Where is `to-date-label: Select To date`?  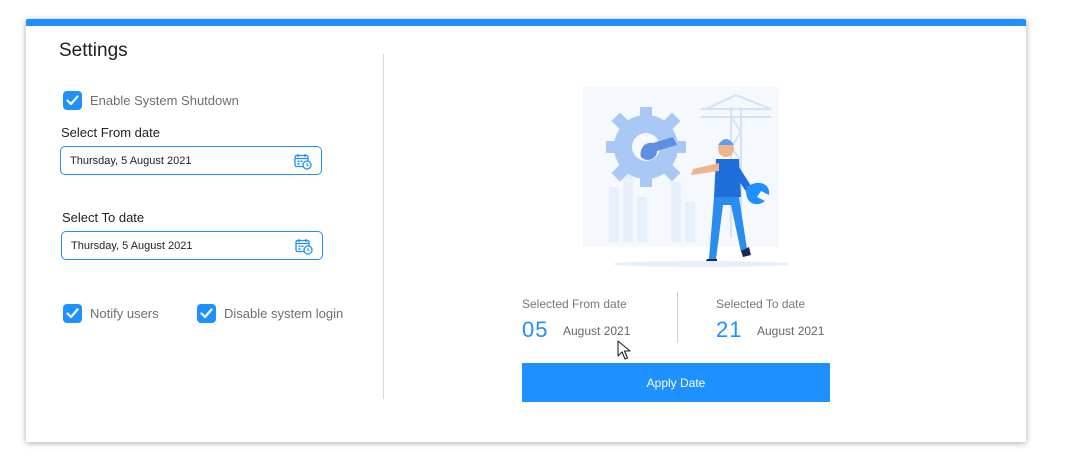
to-date-label: Select To date is located at coordinates (103, 217).